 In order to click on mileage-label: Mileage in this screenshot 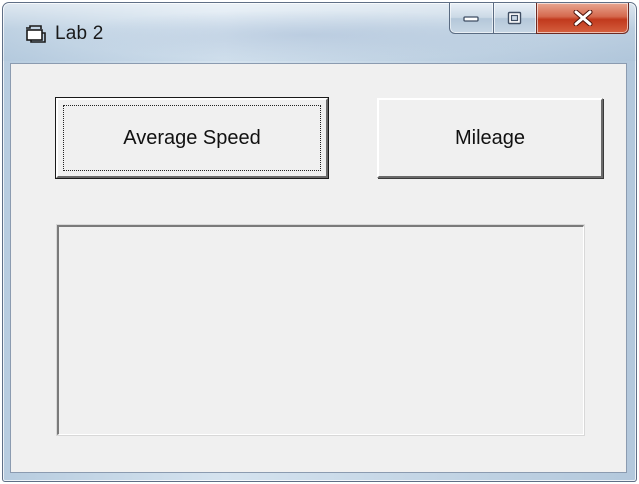, I will do `click(490, 137)`.